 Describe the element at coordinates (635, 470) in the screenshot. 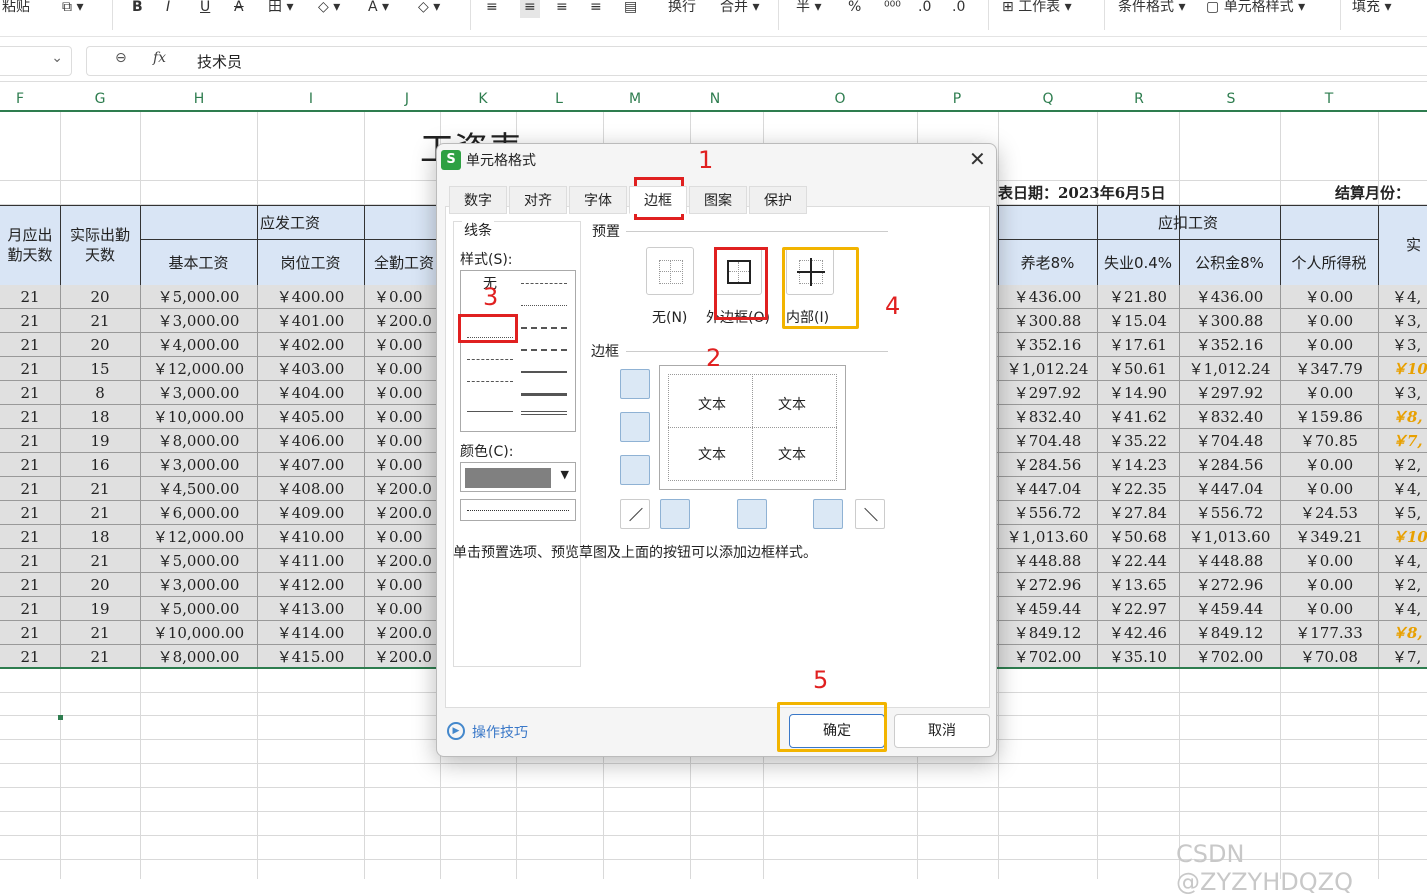

I see `border-bottom-button` at that location.